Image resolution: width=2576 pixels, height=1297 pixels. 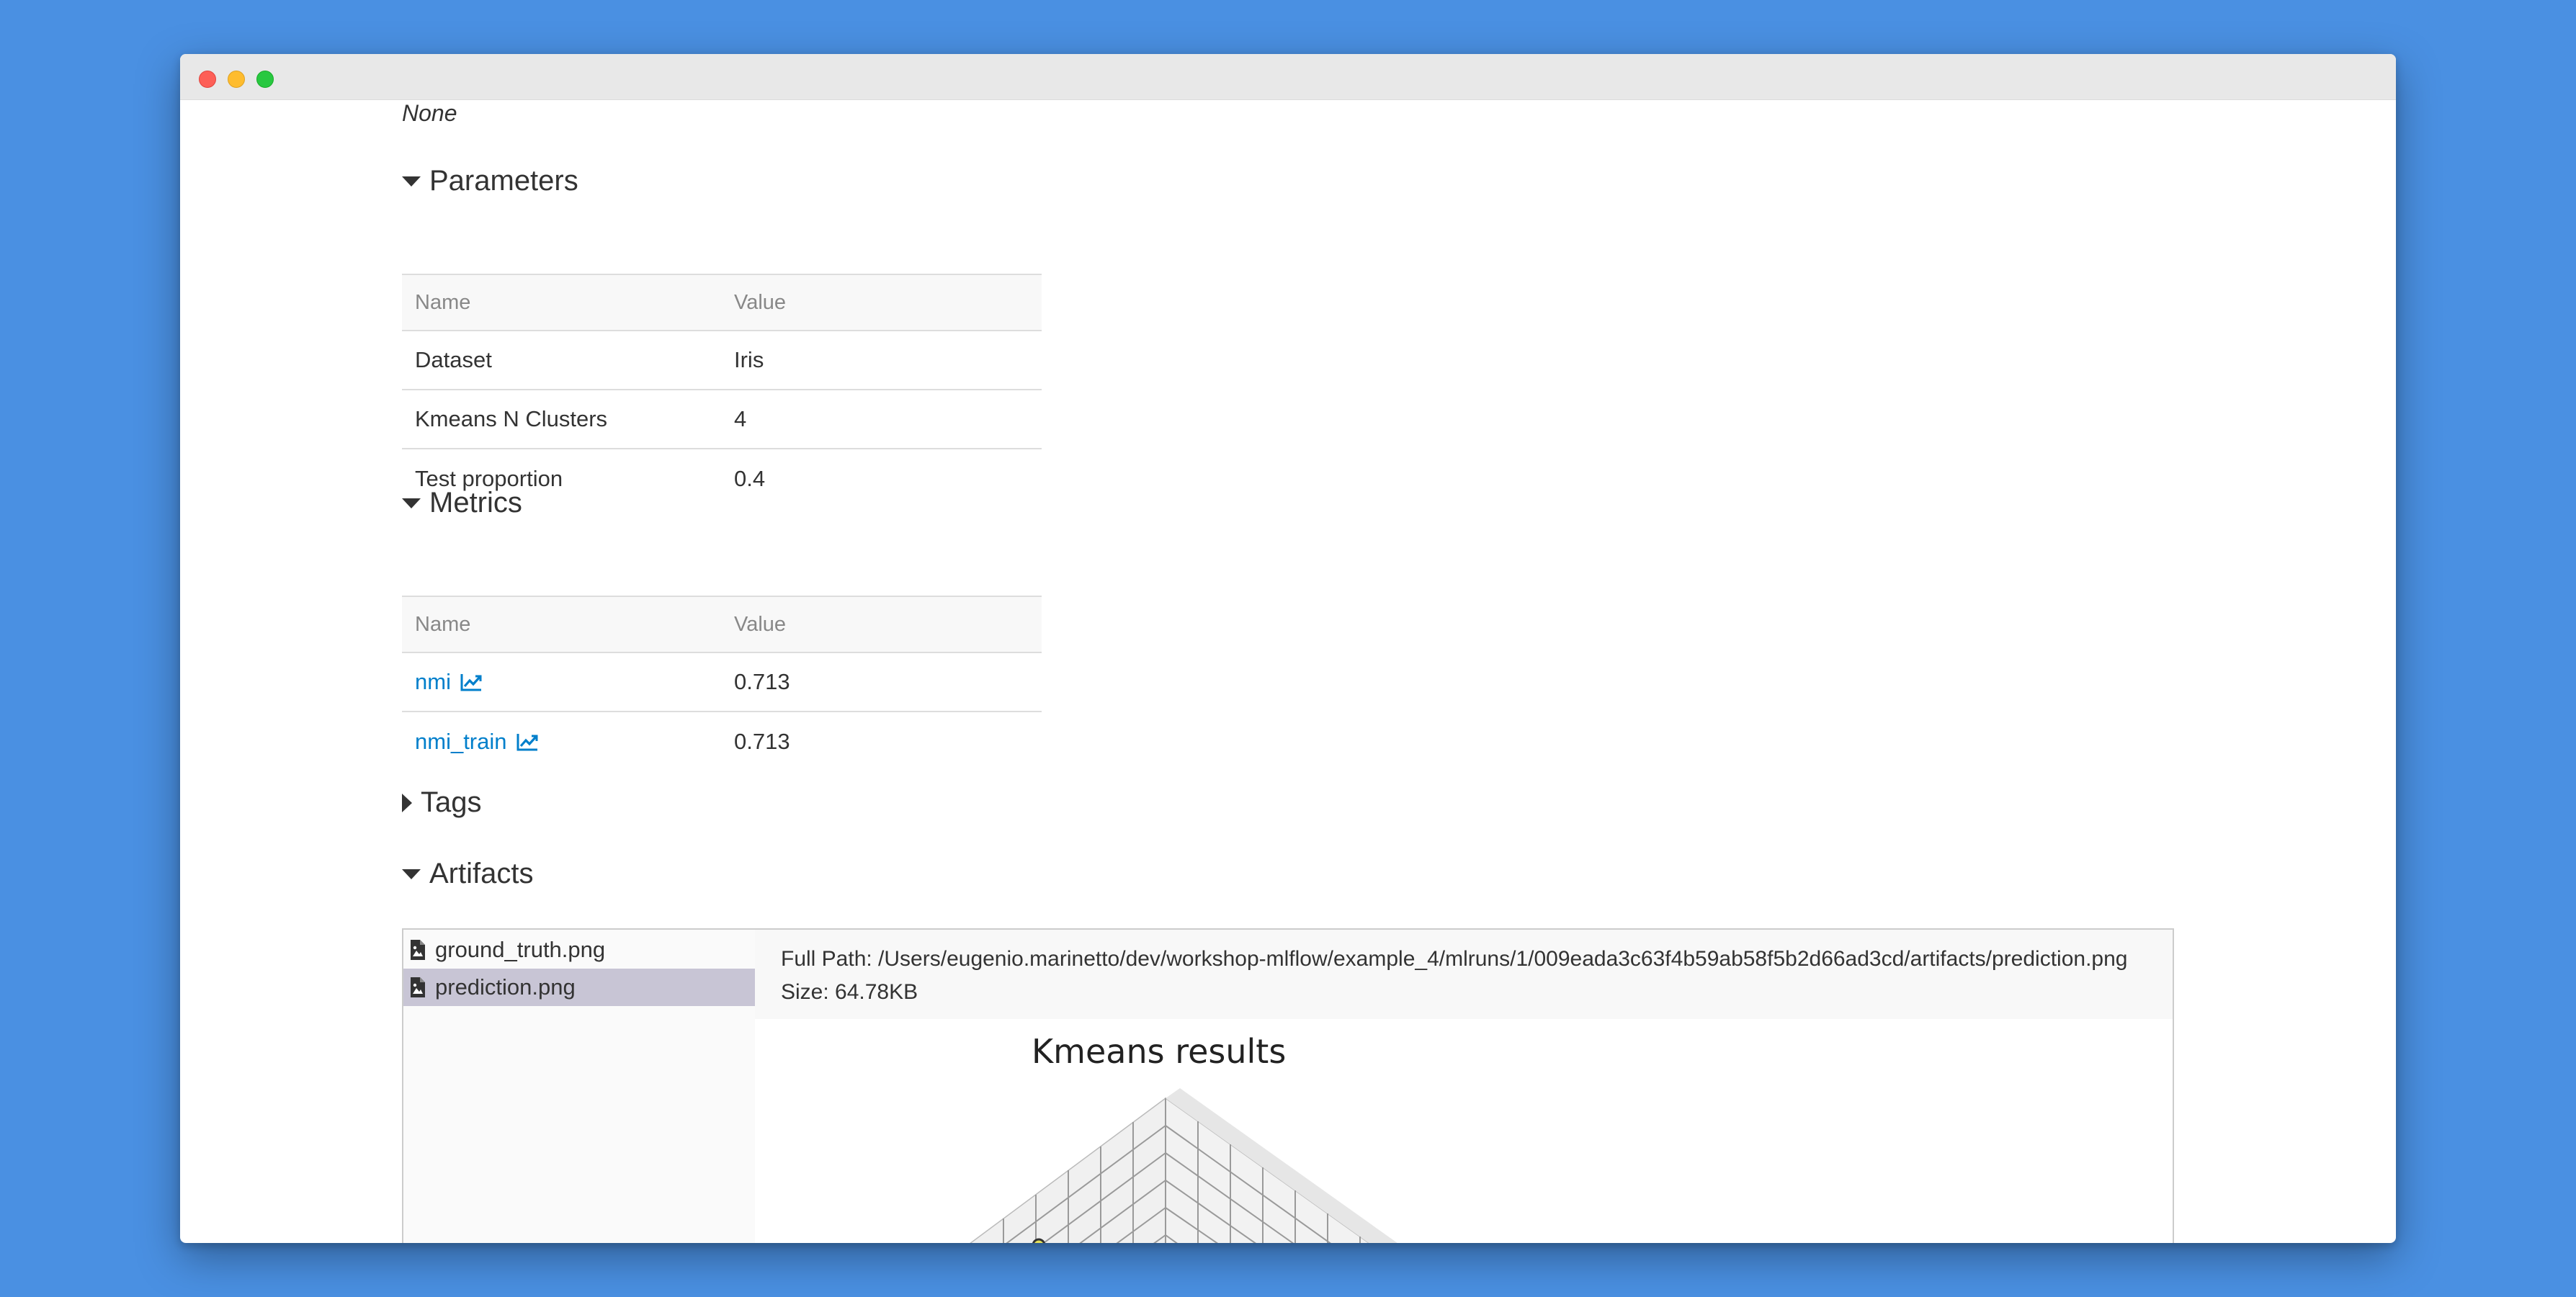 What do you see at coordinates (265, 79) in the screenshot?
I see `maximize-window-button` at bounding box center [265, 79].